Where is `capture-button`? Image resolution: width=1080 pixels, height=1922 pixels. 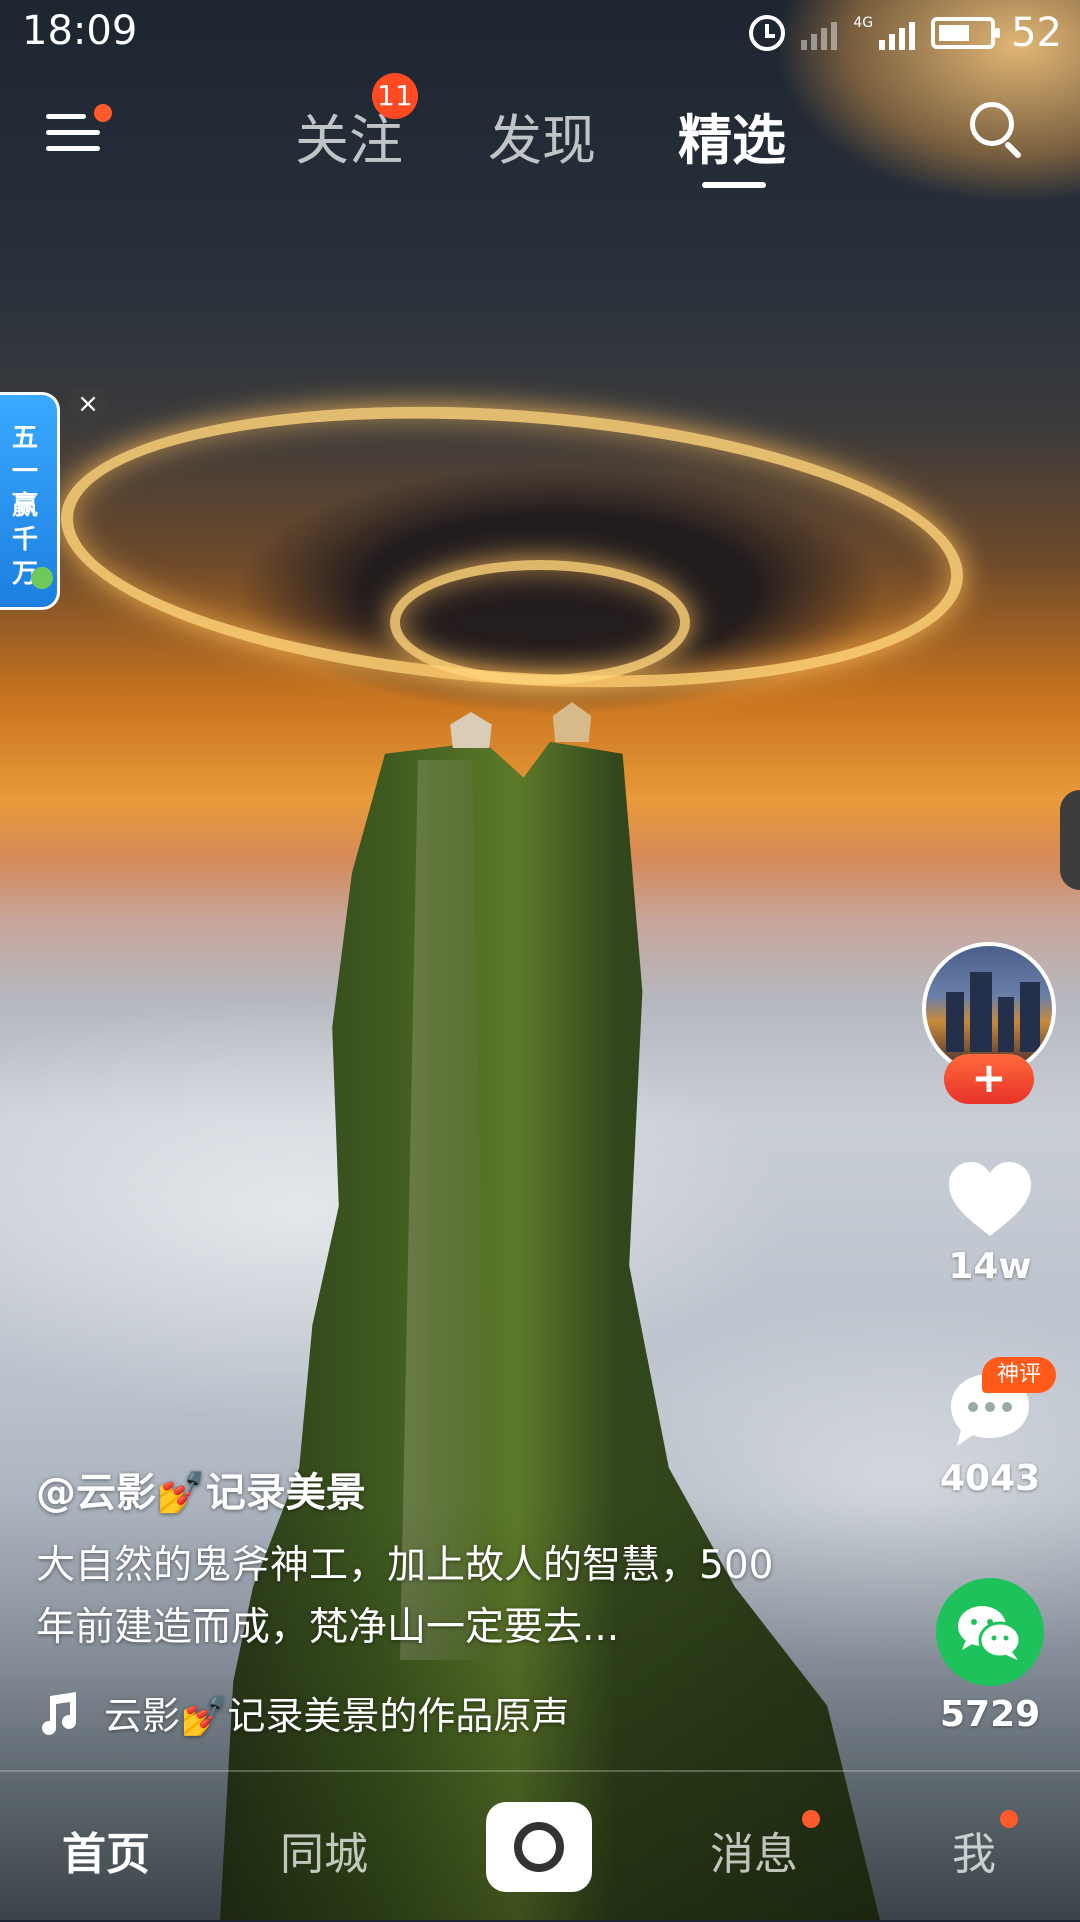 capture-button is located at coordinates (539, 1847).